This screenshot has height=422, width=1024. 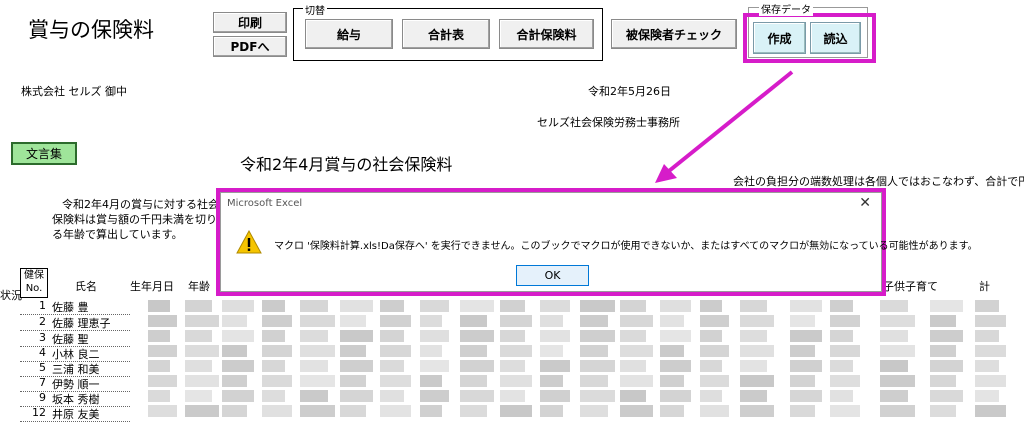 I want to click on col-name: 氏名, so click(x=86, y=286).